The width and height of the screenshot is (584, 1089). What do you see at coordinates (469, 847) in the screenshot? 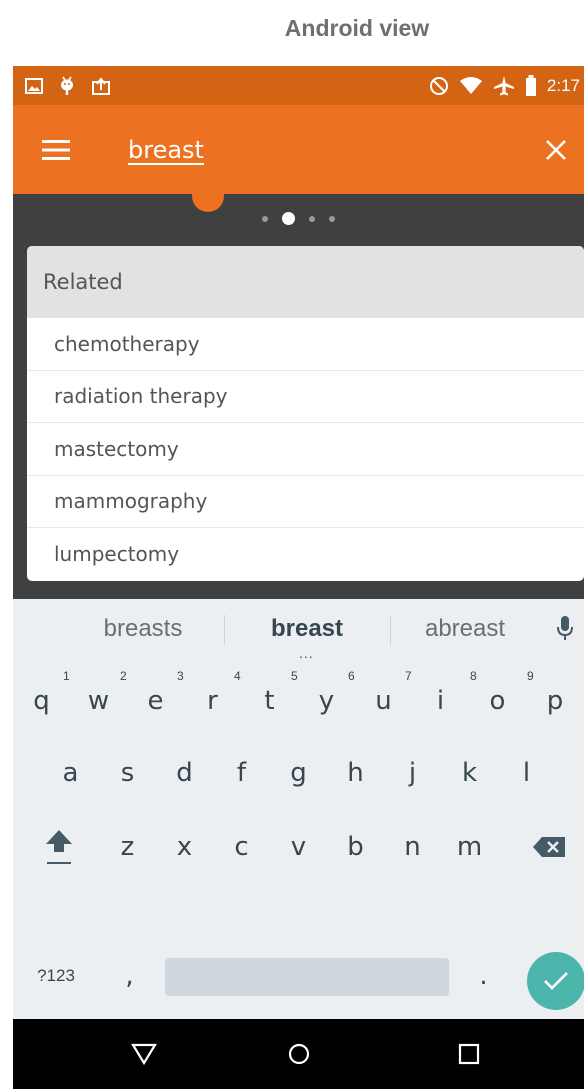
I see `key-m: m` at bounding box center [469, 847].